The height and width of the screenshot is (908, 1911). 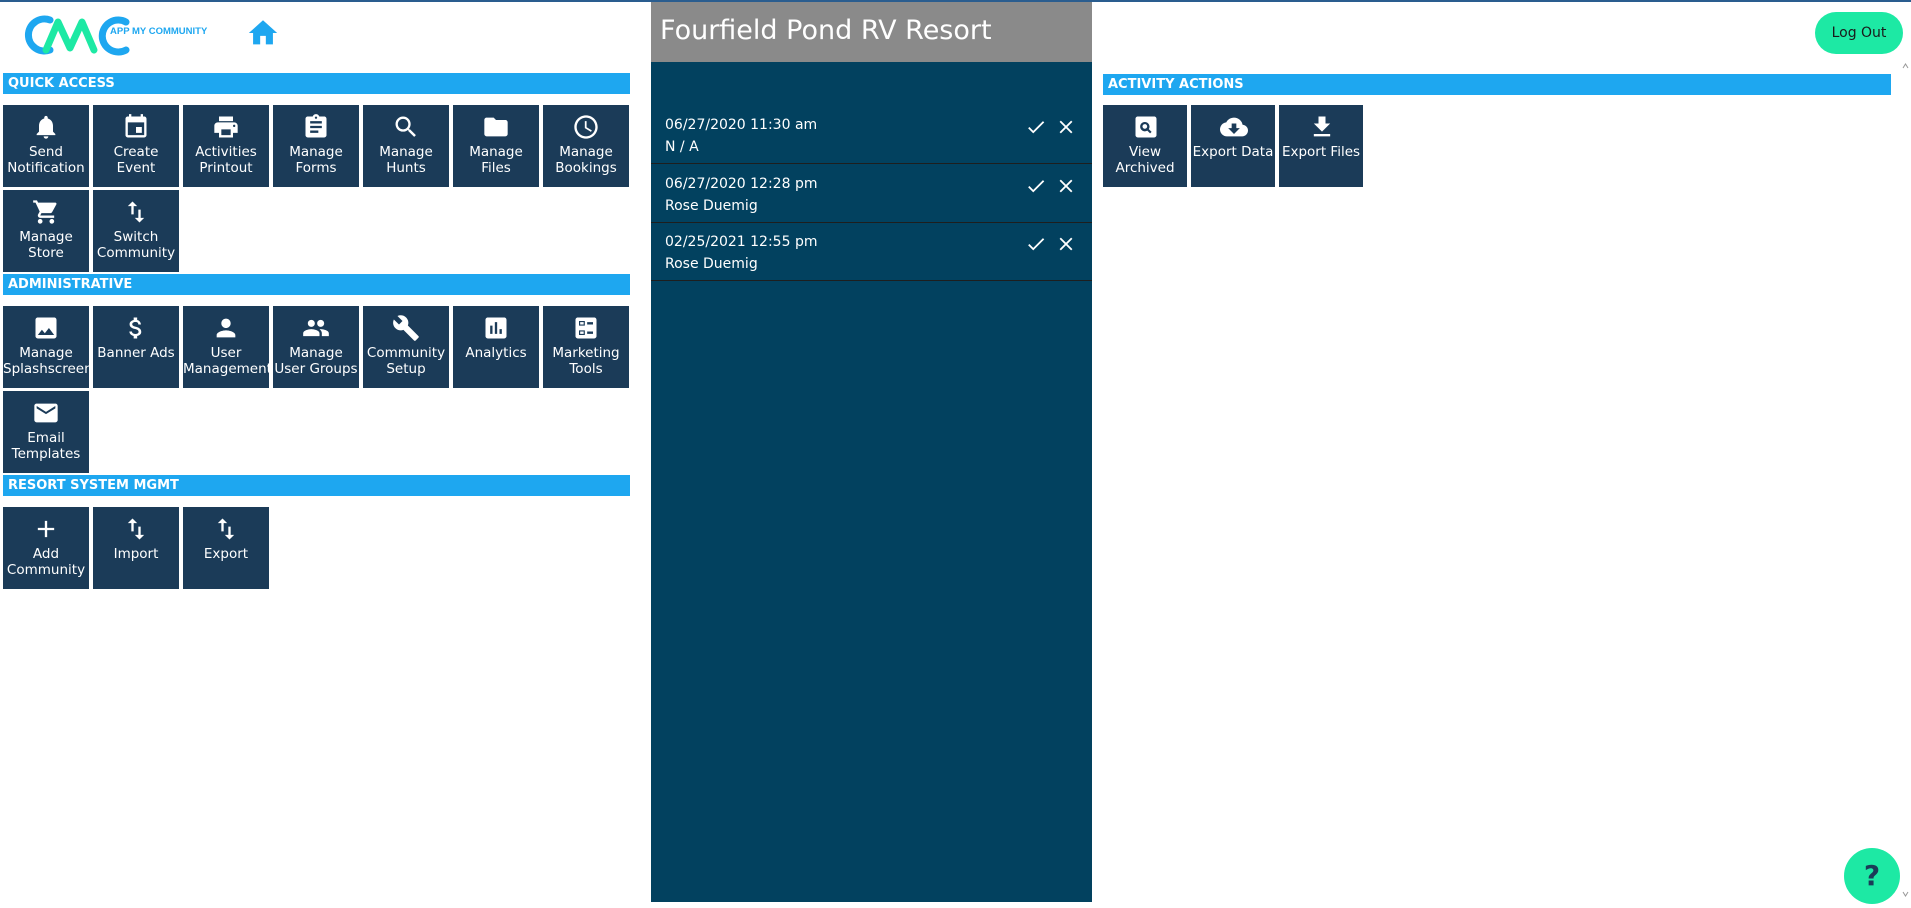 I want to click on plus-icon, so click(x=46, y=529).